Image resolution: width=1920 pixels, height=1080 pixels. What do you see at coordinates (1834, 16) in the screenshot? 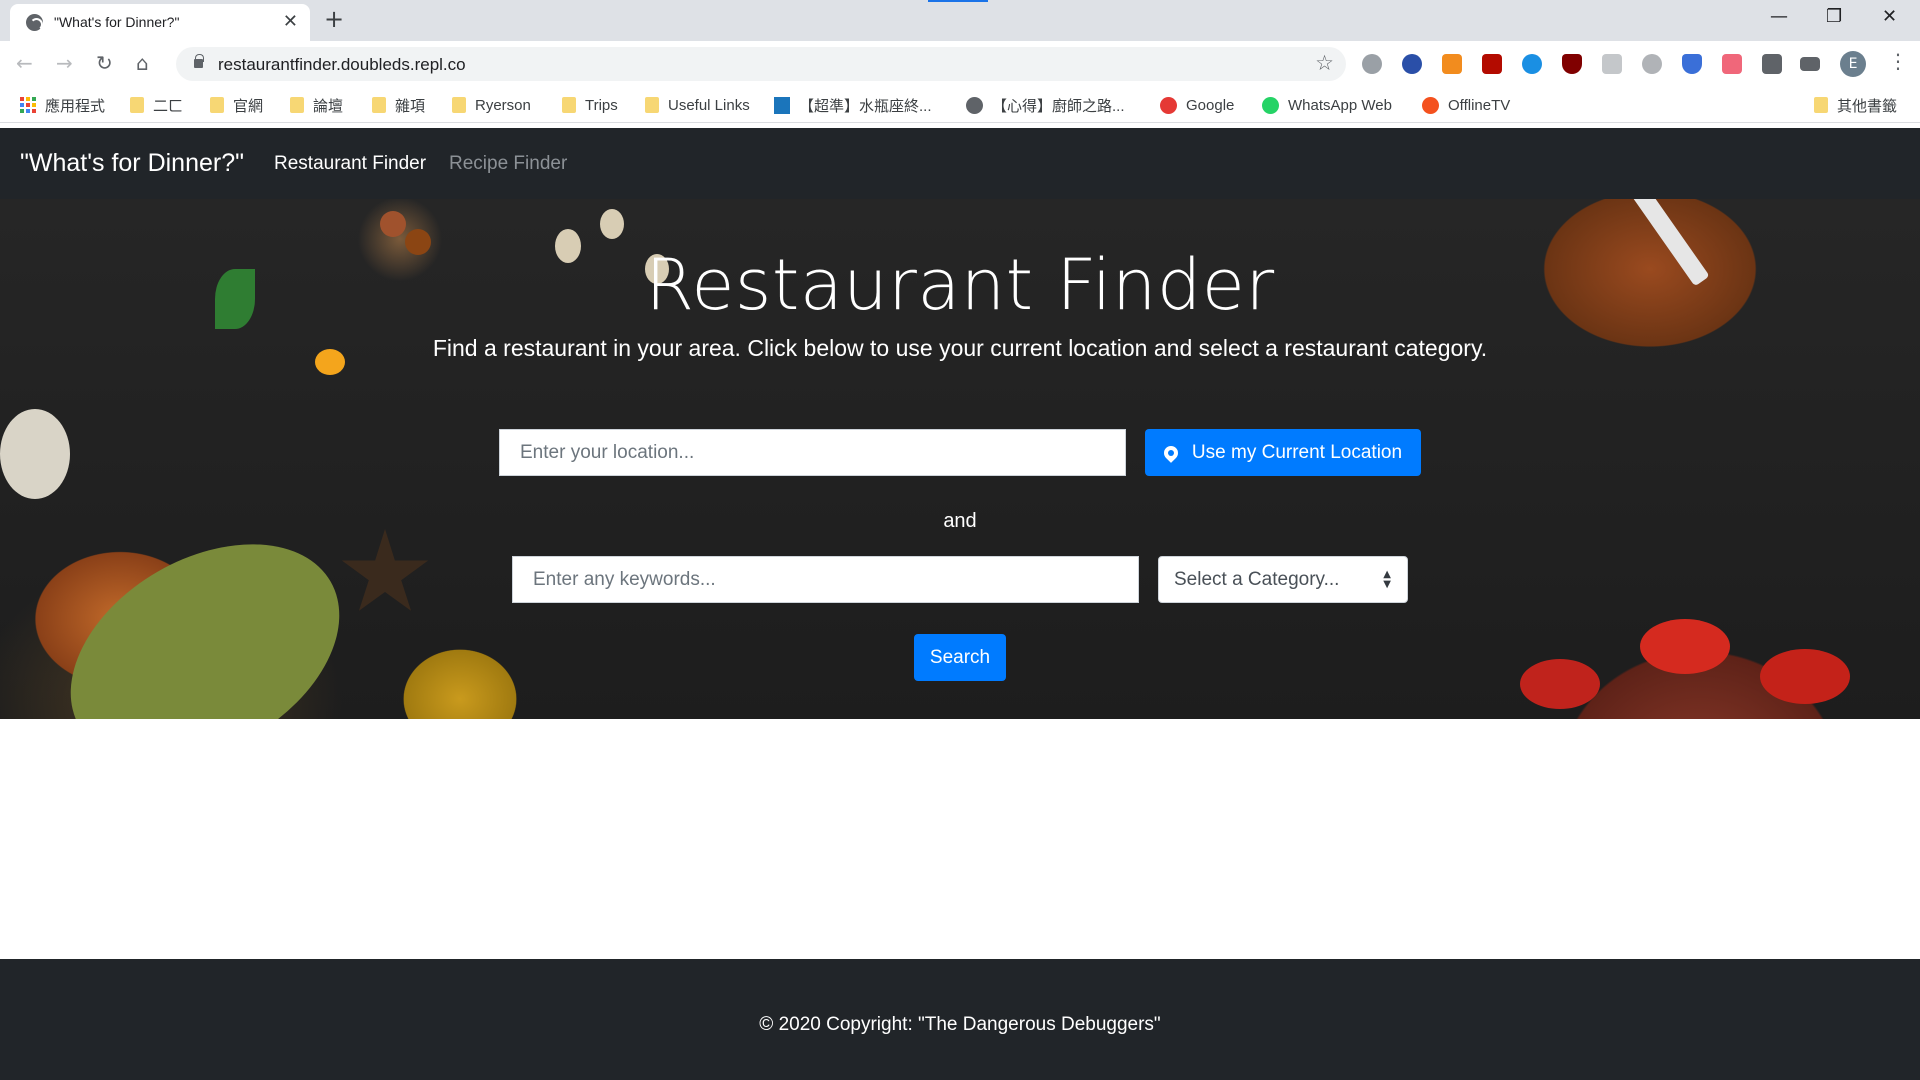
I see `restore-button: ❐` at bounding box center [1834, 16].